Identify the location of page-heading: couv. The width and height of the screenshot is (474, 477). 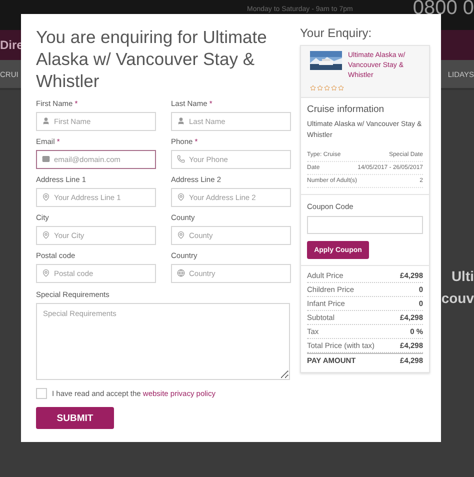
(457, 298).